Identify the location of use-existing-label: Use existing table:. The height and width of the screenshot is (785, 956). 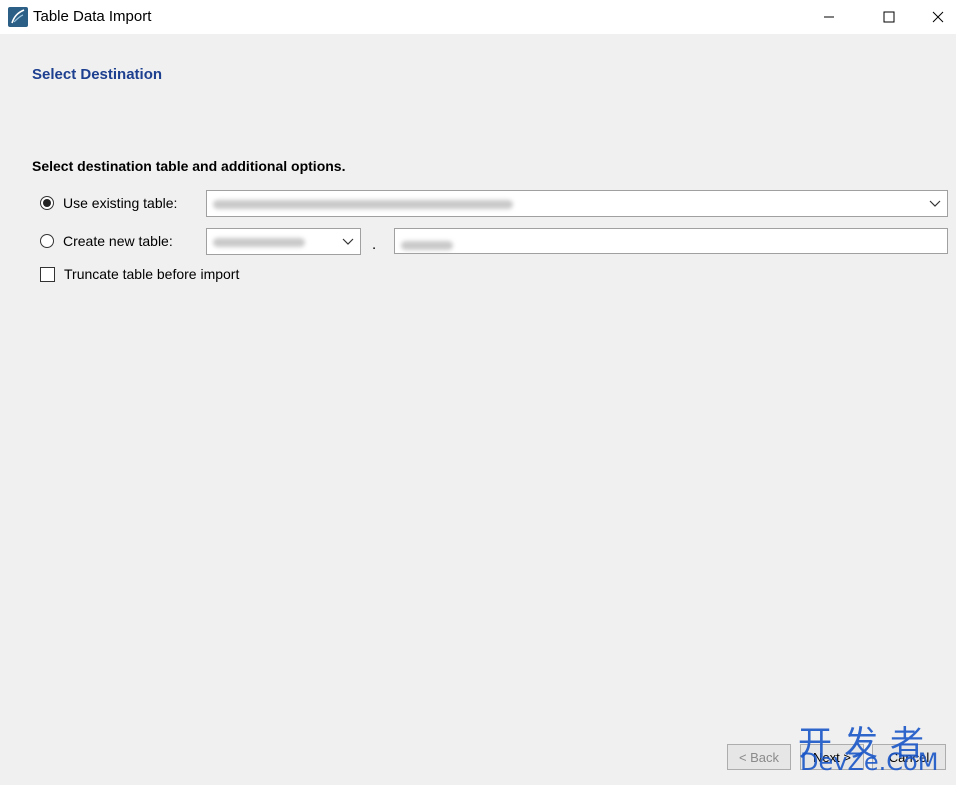
(120, 203).